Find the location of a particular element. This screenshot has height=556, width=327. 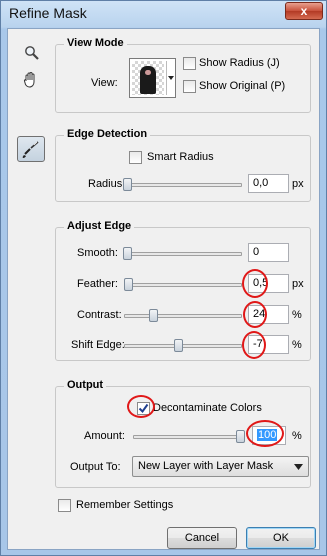

feather-slider-track is located at coordinates (183, 285).